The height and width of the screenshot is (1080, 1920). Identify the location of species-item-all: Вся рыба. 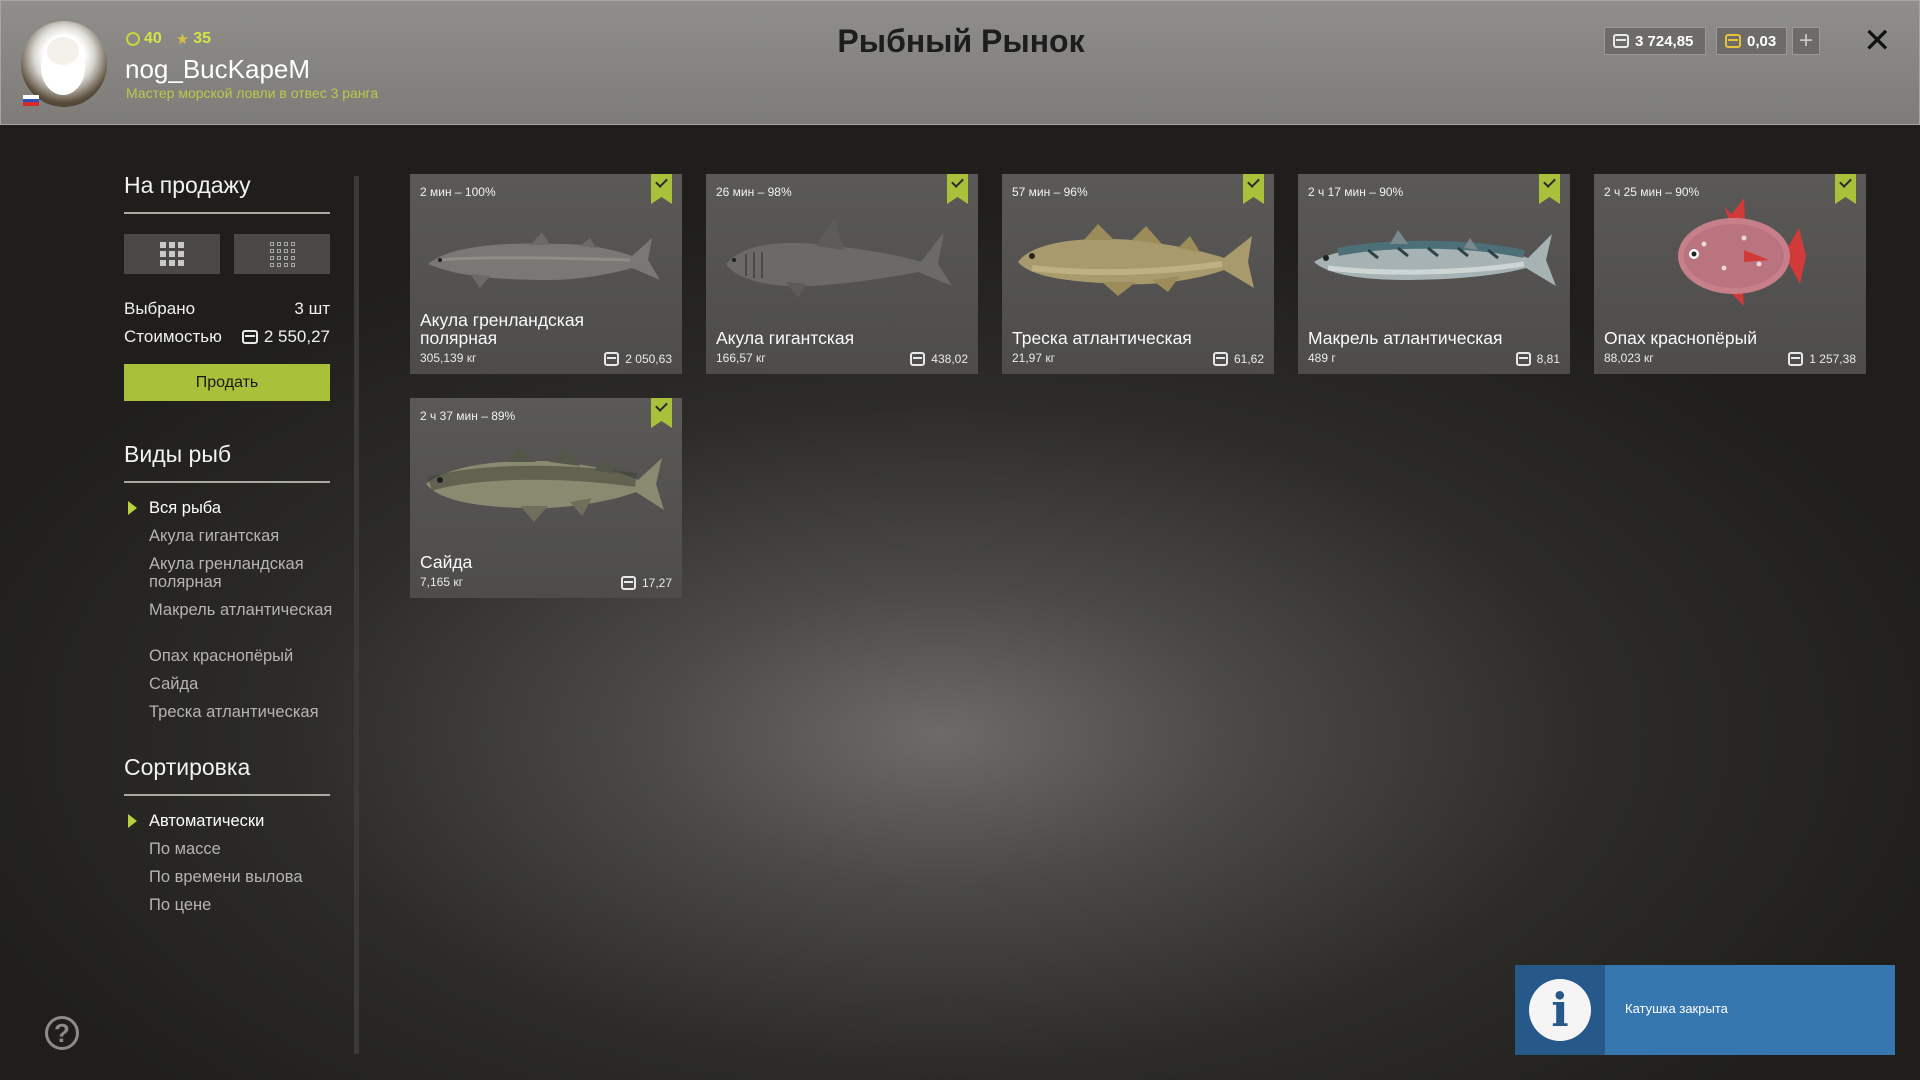
(249, 508).